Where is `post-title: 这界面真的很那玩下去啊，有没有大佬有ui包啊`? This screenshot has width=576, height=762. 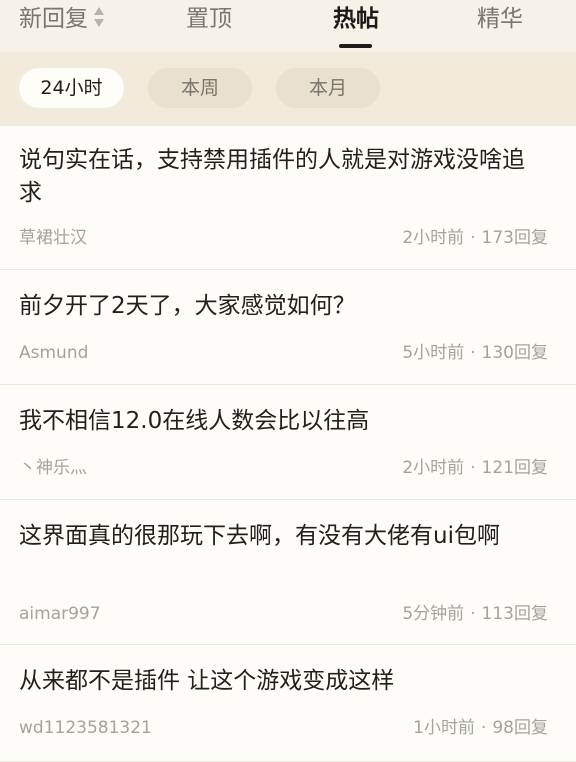 post-title: 这界面真的很那玩下去啊，有没有大佬有ui包啊 is located at coordinates (282, 536).